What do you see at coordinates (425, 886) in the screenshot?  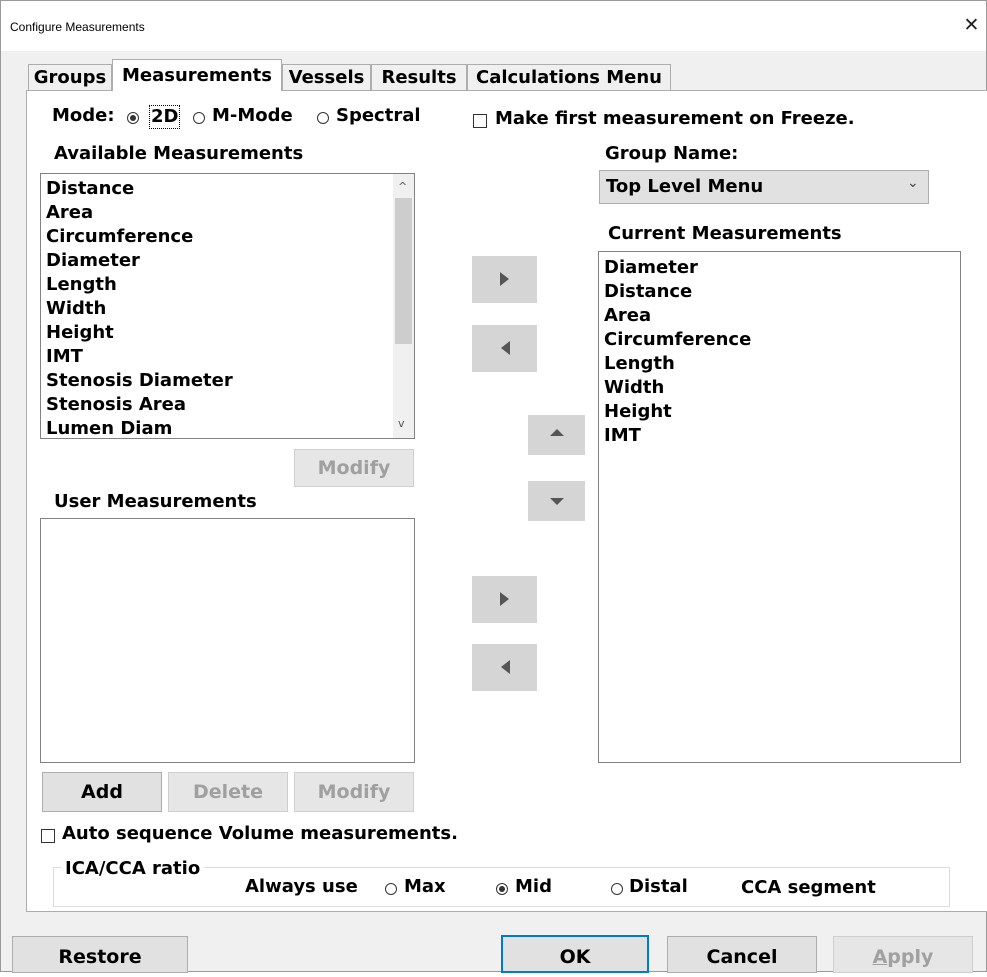 I see `ica-max-label: Max` at bounding box center [425, 886].